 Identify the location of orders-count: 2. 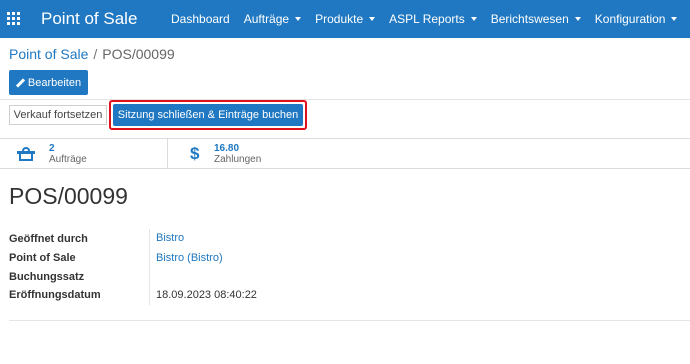
(52, 148).